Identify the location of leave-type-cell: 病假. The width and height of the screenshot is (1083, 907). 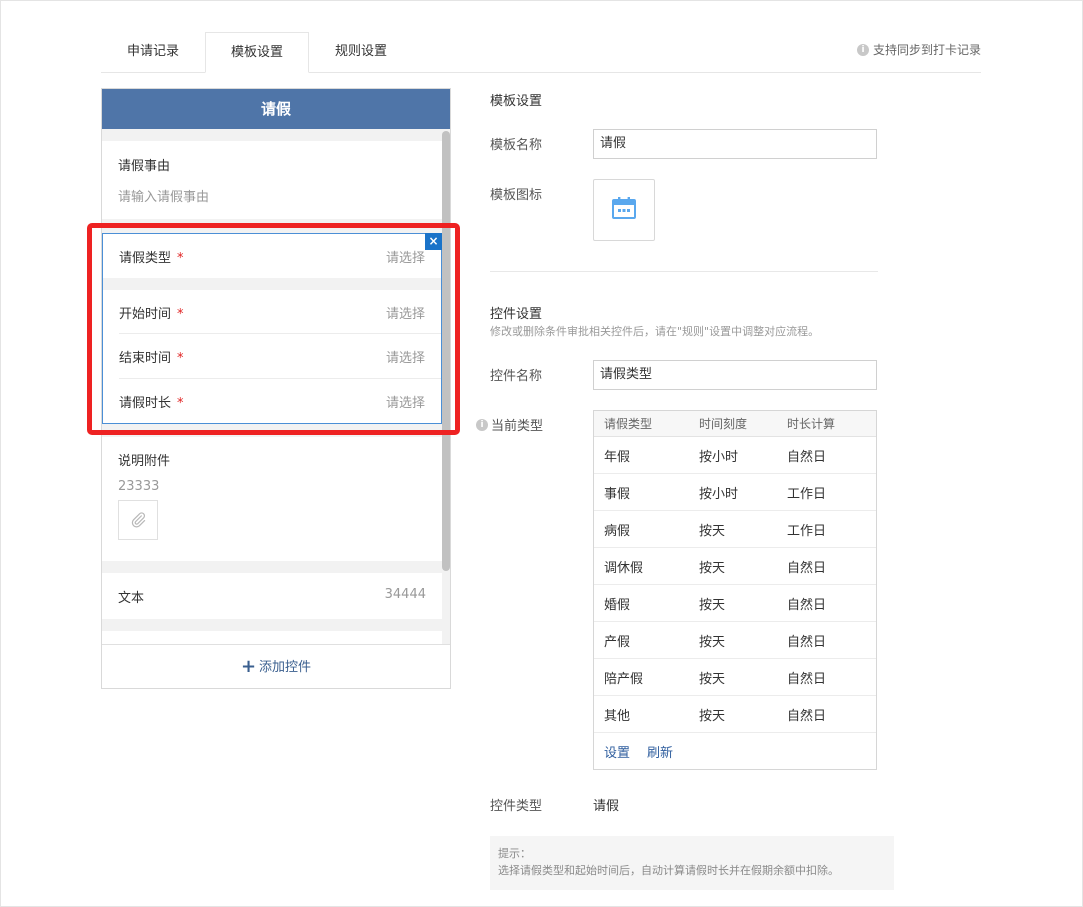
(617, 531).